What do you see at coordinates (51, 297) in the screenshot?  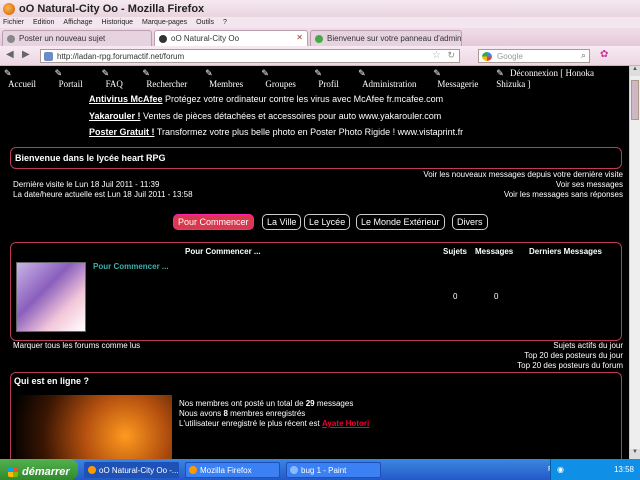 I see `forum-avatar` at bounding box center [51, 297].